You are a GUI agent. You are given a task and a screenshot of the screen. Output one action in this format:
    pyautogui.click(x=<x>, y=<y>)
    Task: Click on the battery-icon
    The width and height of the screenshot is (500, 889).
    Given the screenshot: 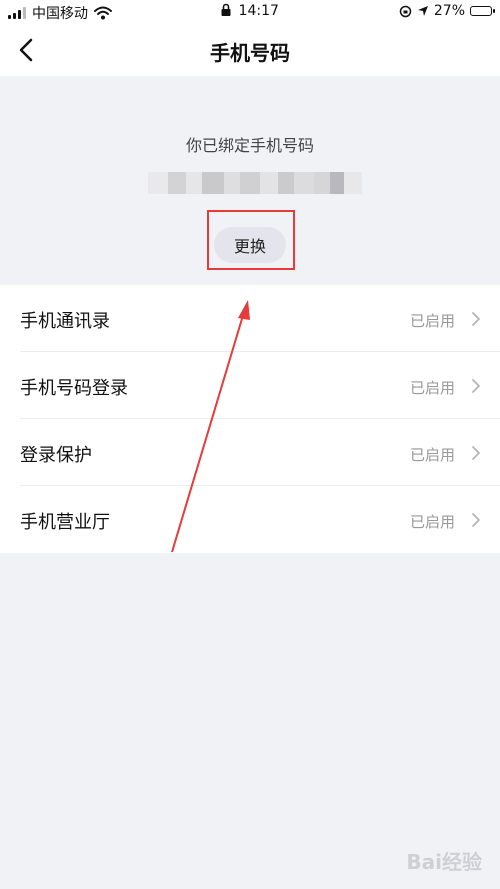 What is the action you would take?
    pyautogui.click(x=482, y=11)
    